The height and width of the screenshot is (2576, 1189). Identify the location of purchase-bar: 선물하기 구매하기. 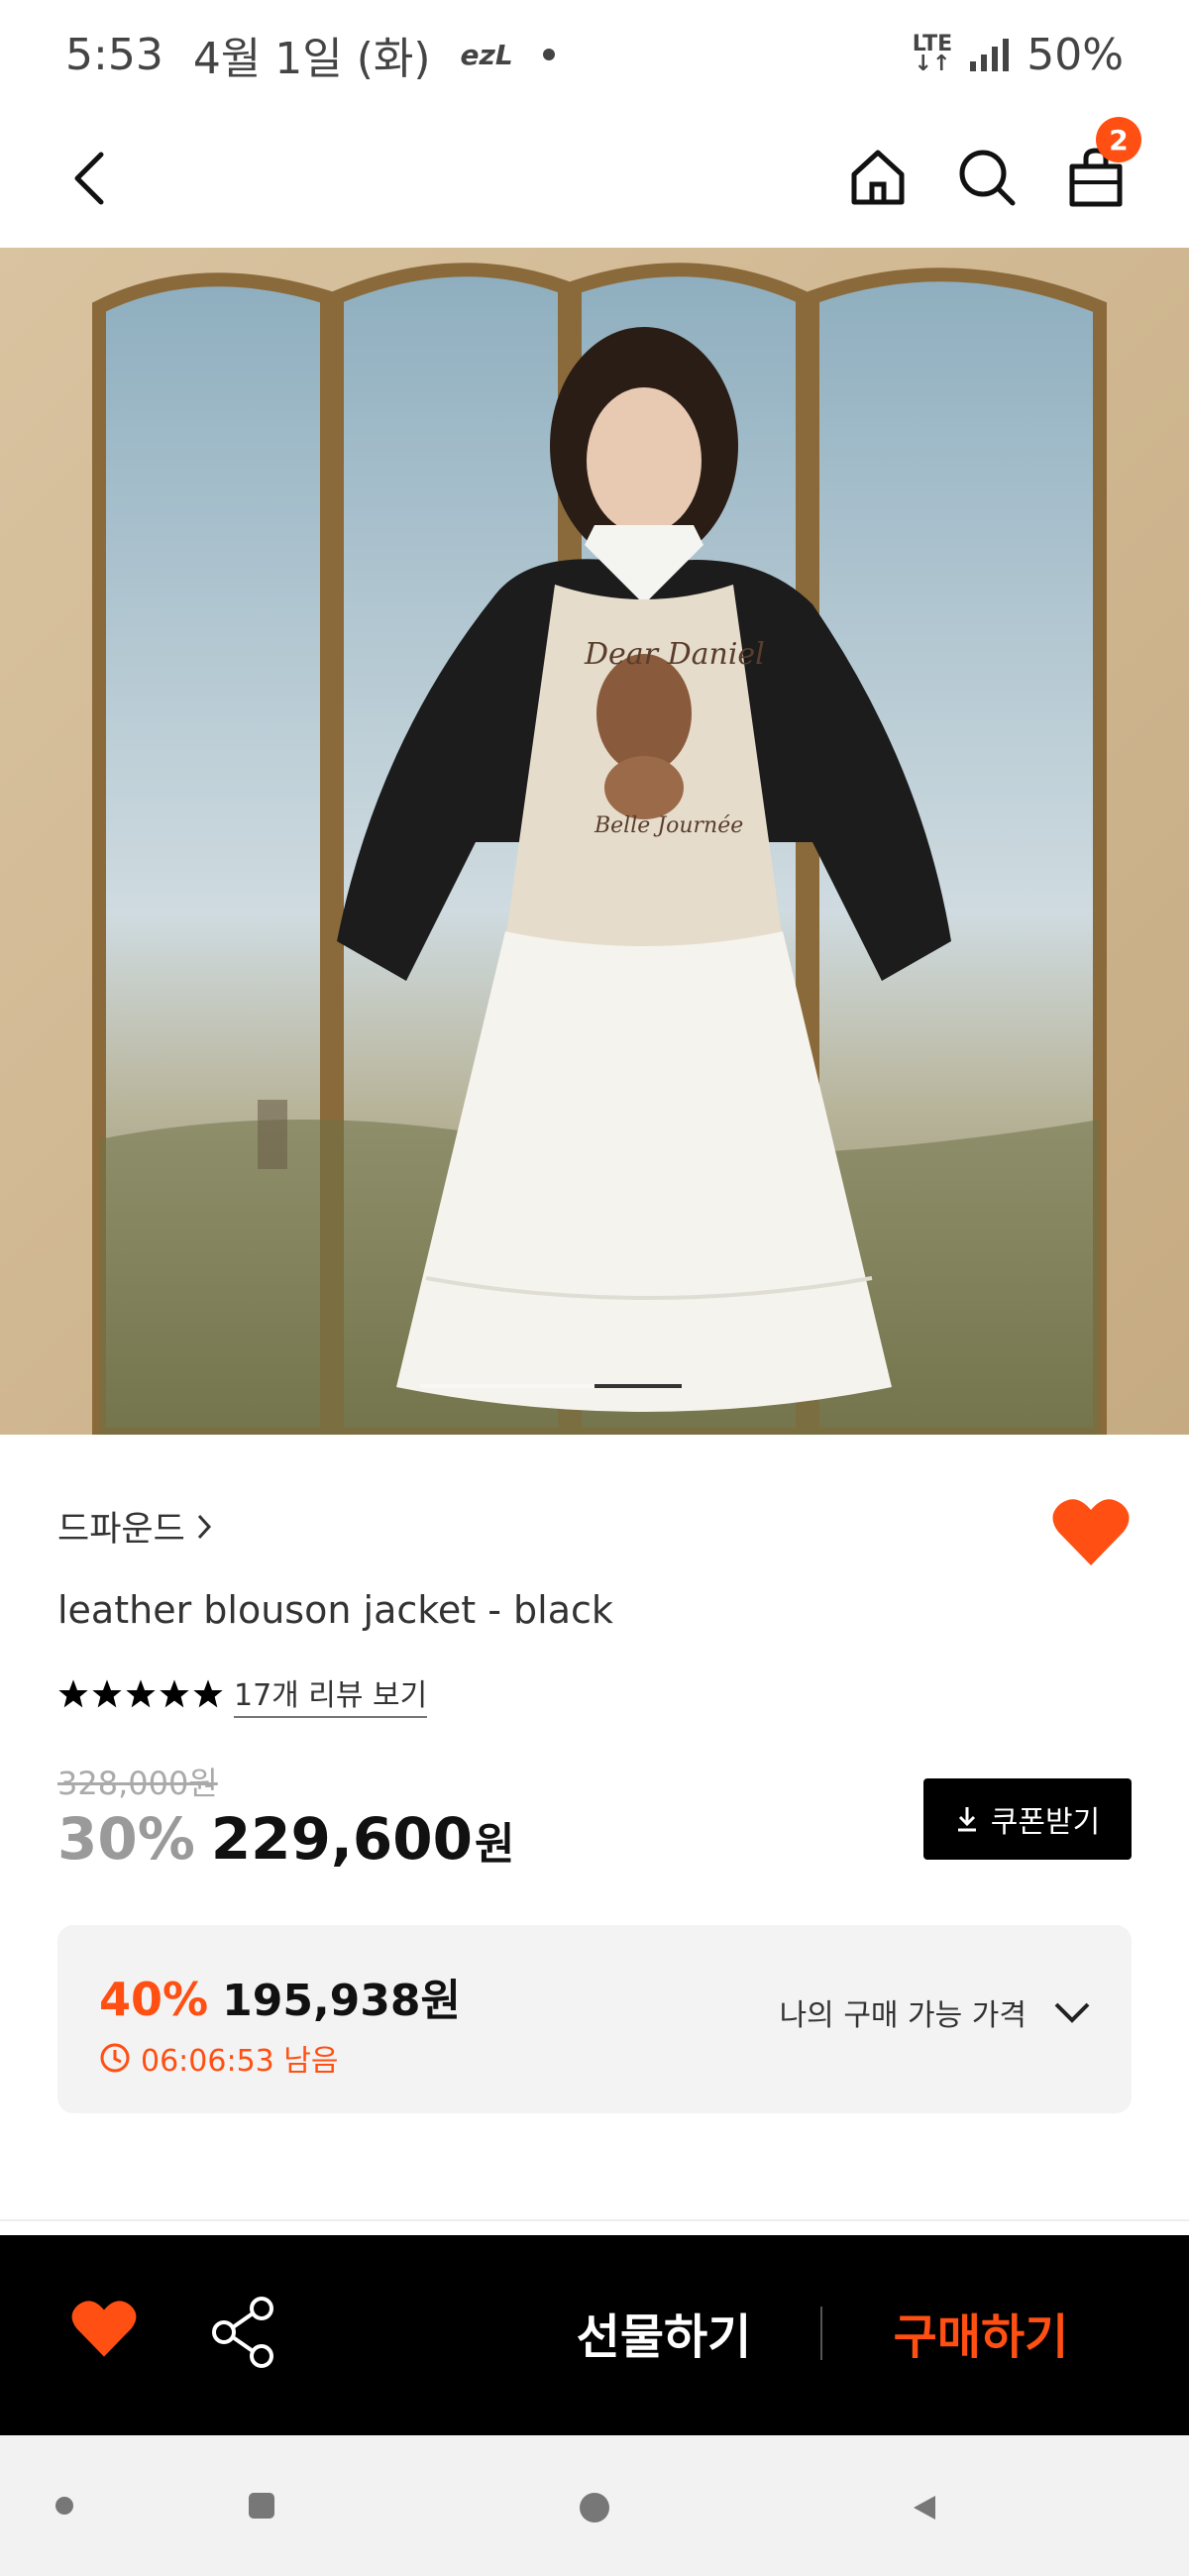
(594, 2335).